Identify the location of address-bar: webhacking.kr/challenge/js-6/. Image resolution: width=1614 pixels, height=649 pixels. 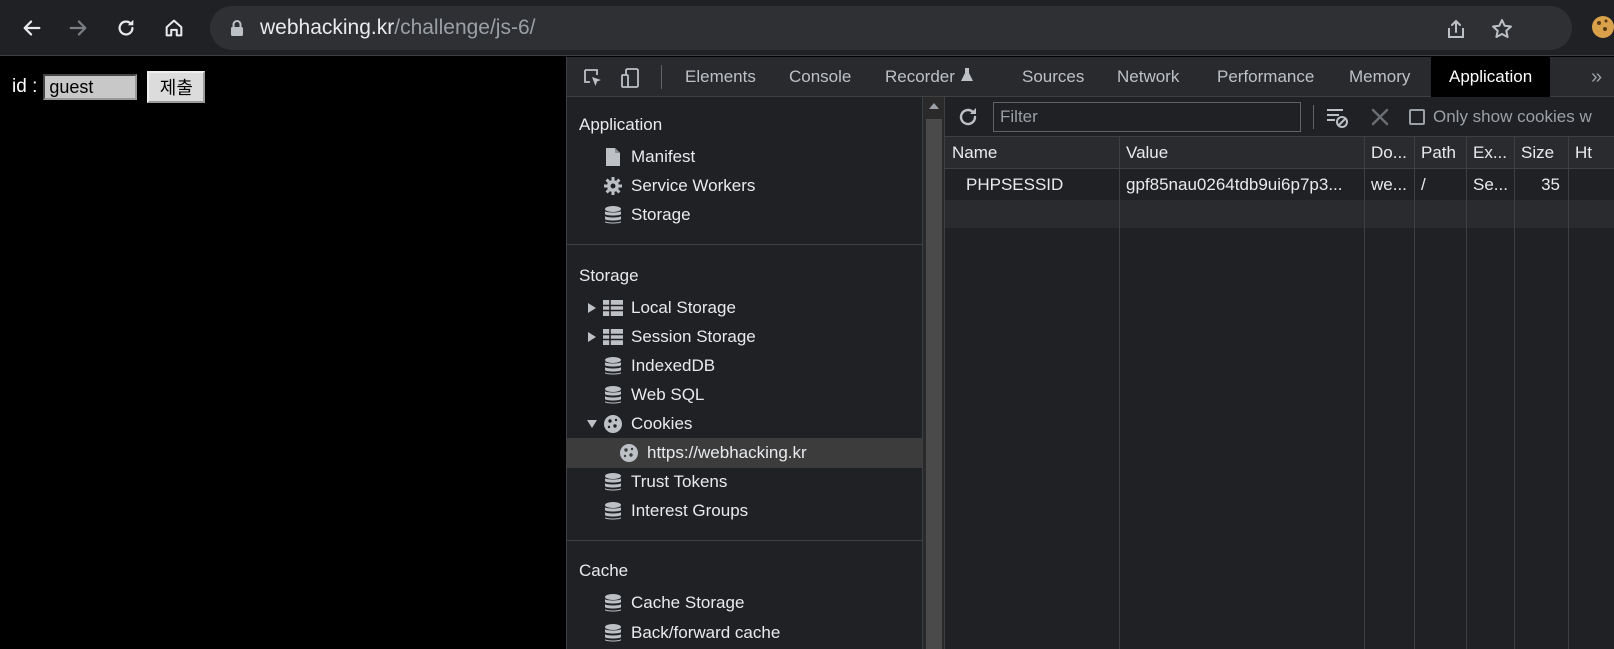
(891, 28).